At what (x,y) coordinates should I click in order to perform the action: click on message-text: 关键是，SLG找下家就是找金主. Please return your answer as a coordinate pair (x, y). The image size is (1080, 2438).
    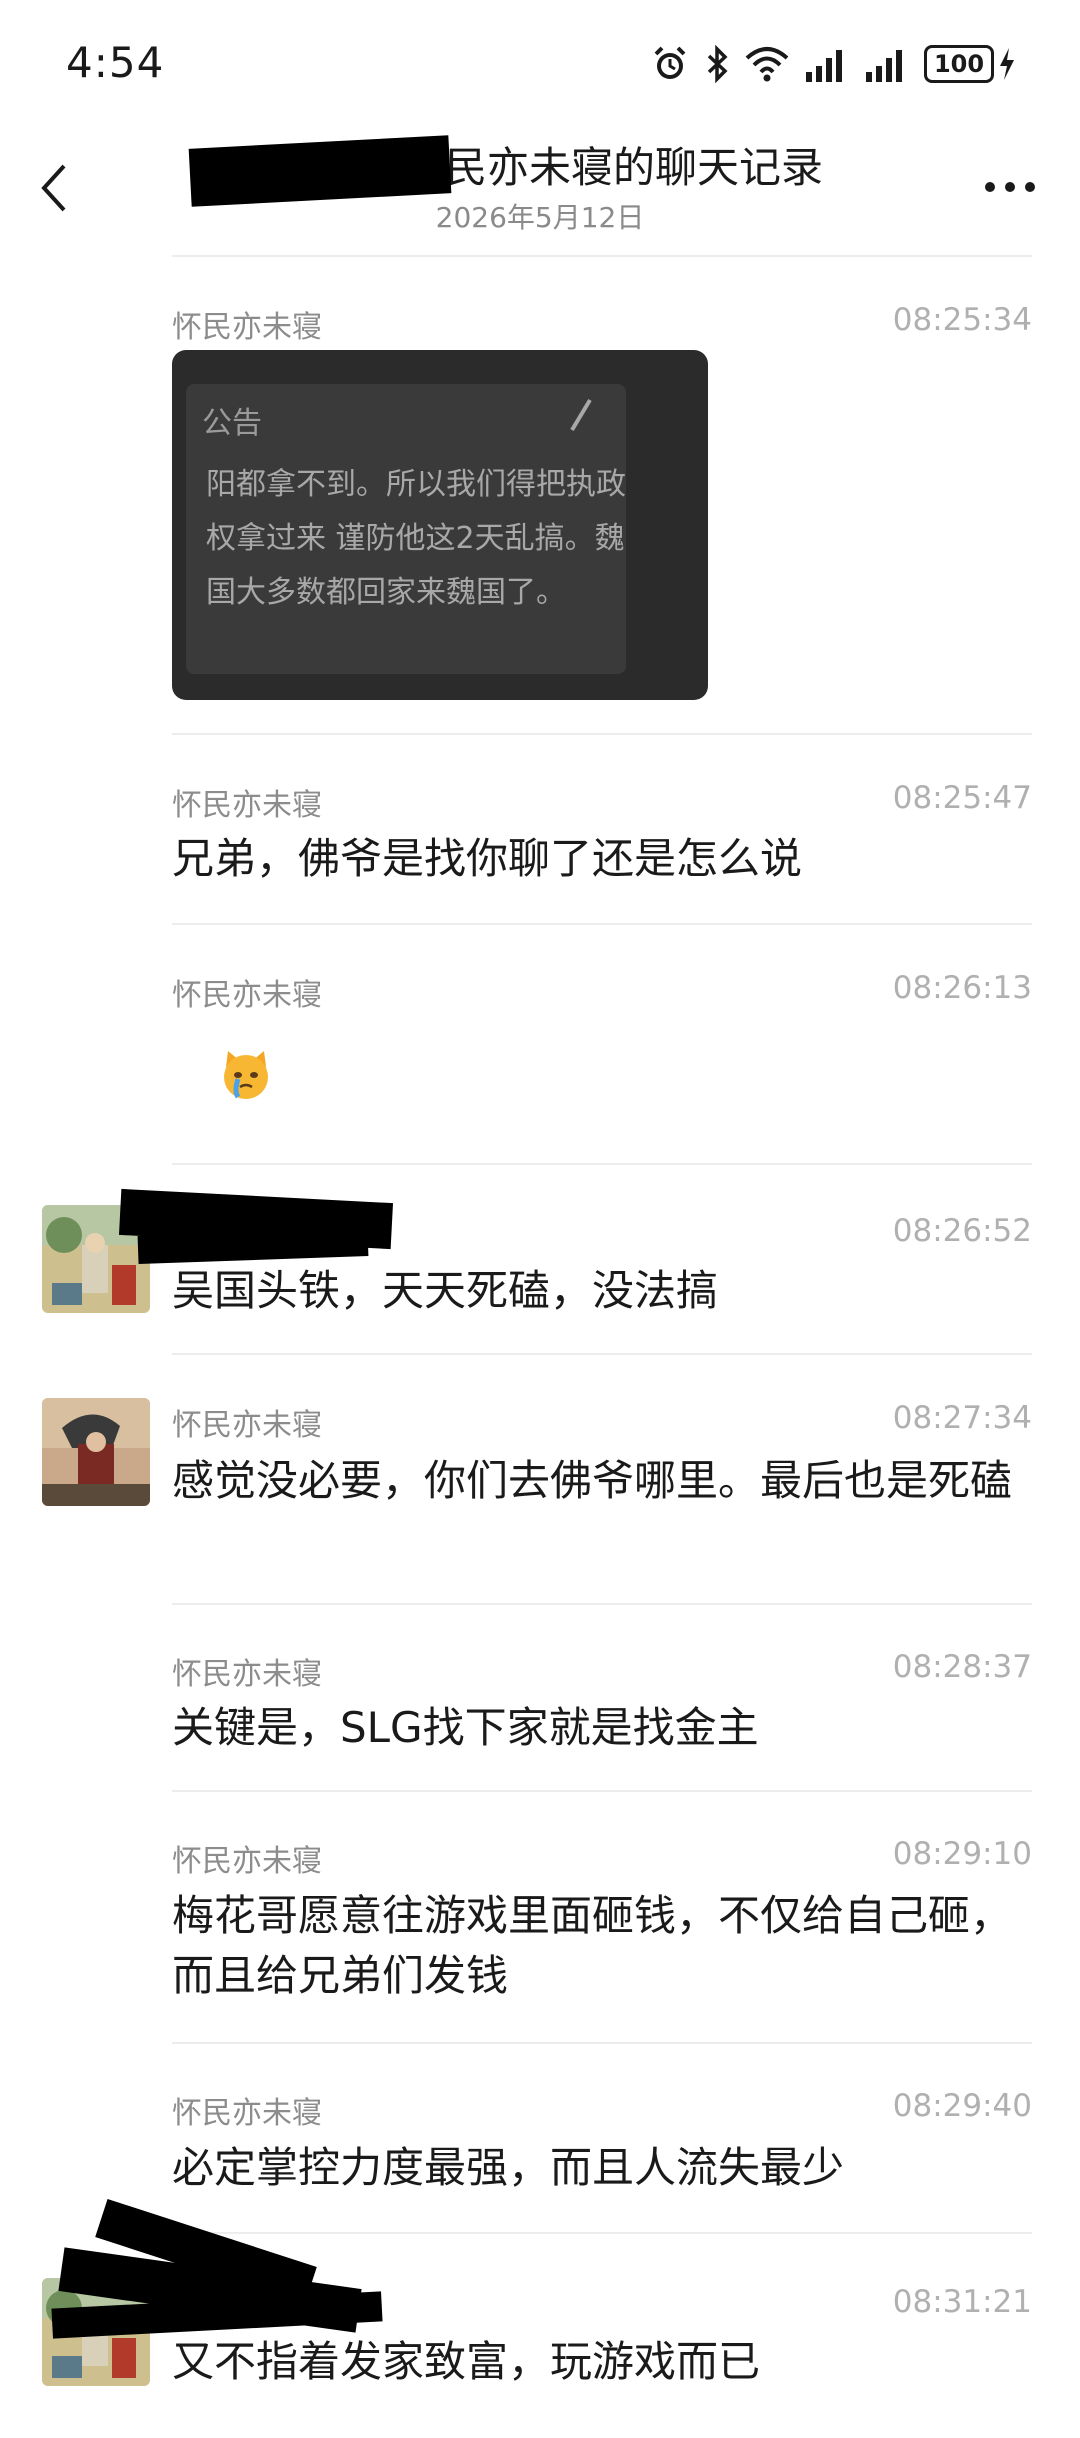
    Looking at the image, I should click on (465, 1727).